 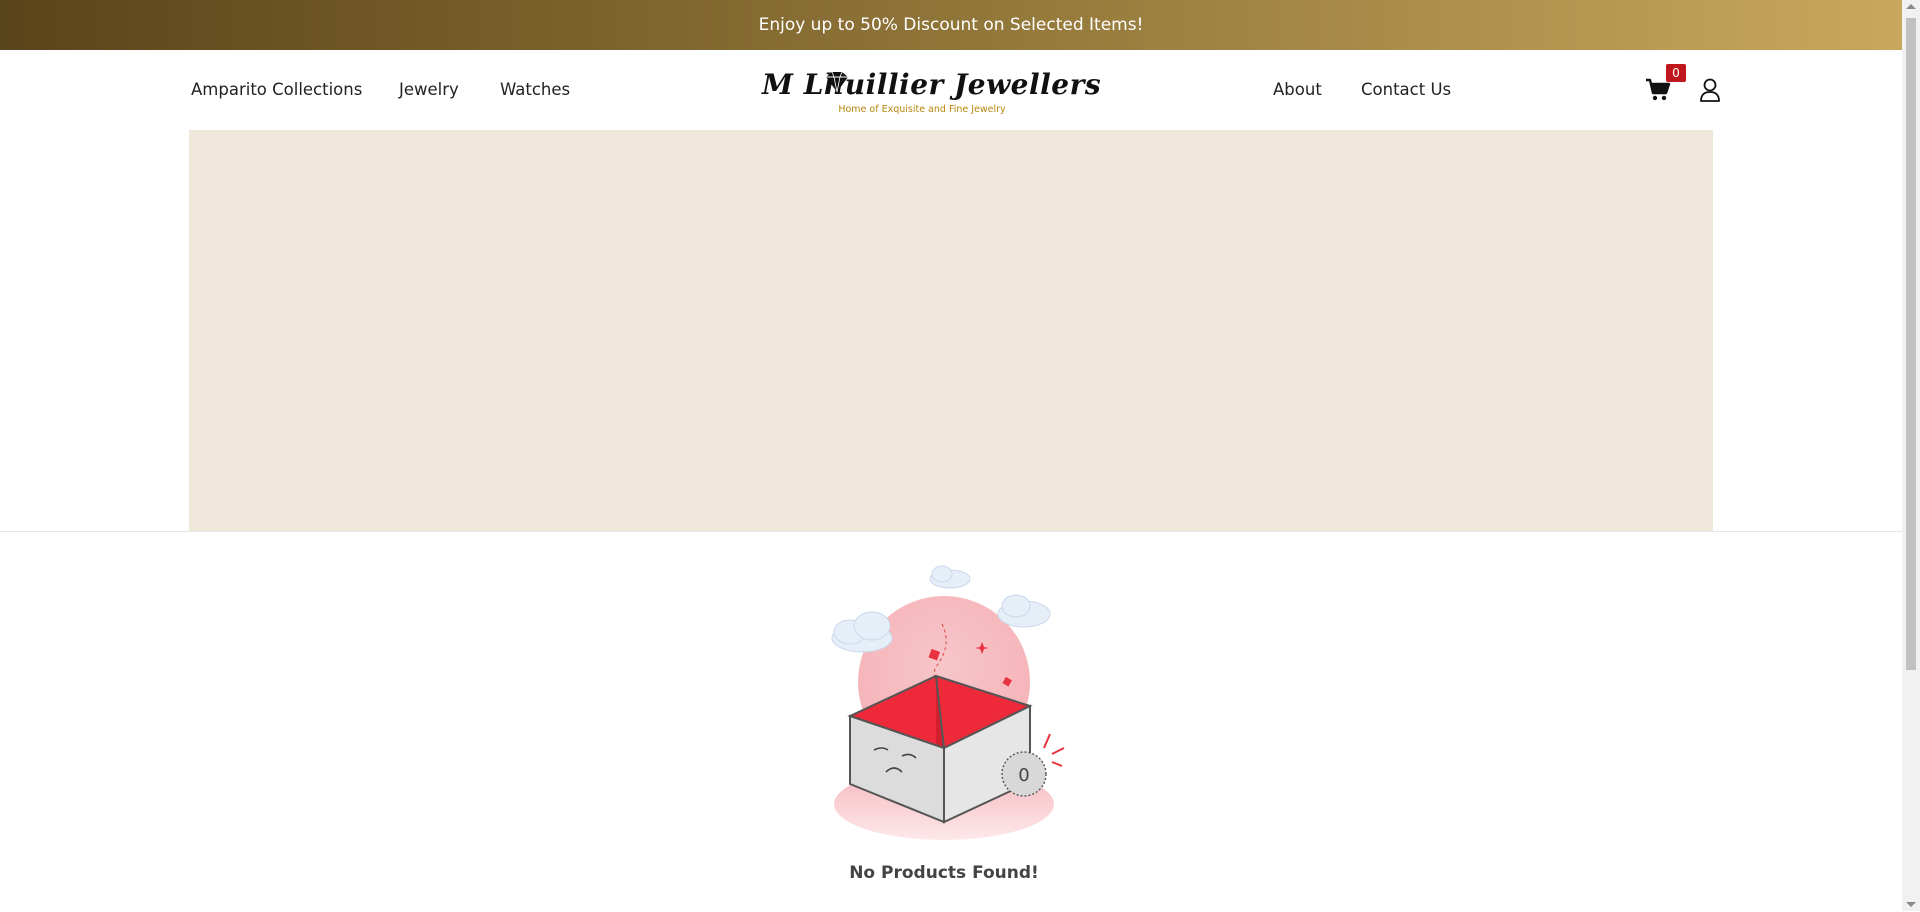 I want to click on page-scrollbar, so click(x=1911, y=455).